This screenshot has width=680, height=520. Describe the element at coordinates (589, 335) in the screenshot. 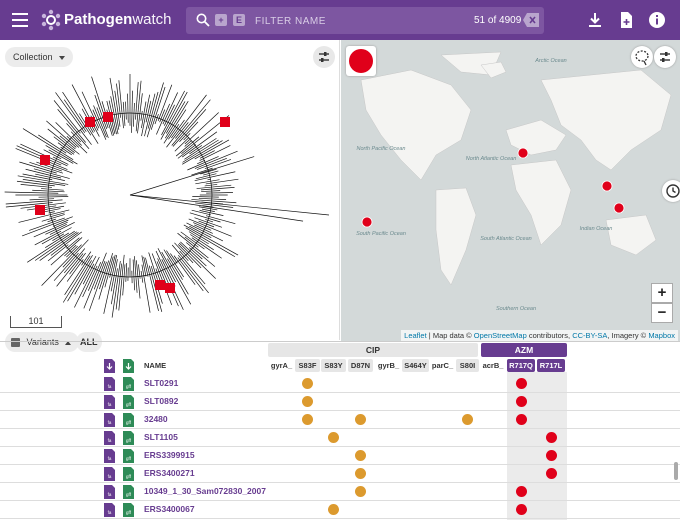

I see `ccbysa-link: CC-BY-SA` at that location.